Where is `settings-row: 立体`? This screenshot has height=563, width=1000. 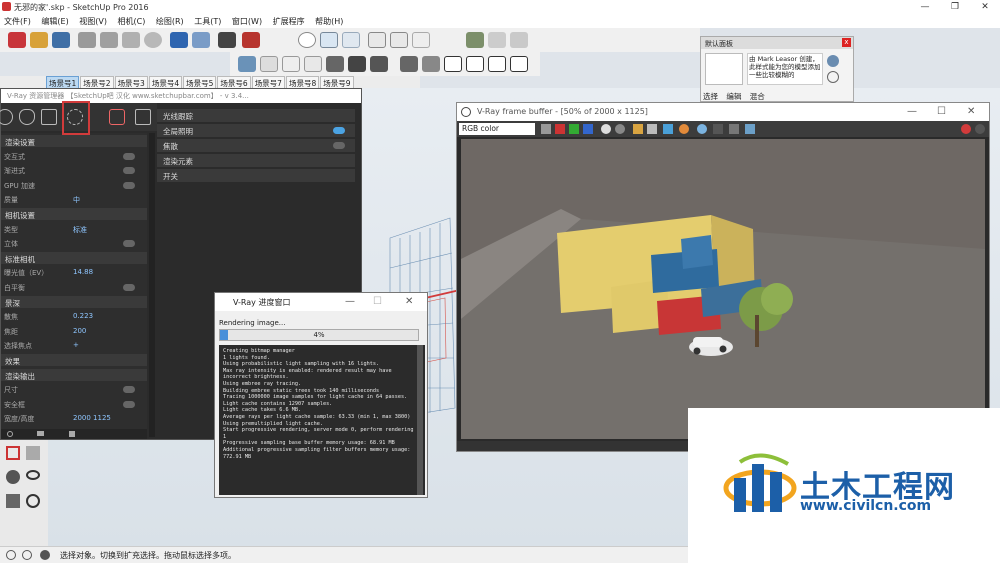
settings-row: 立体 is located at coordinates (74, 243).